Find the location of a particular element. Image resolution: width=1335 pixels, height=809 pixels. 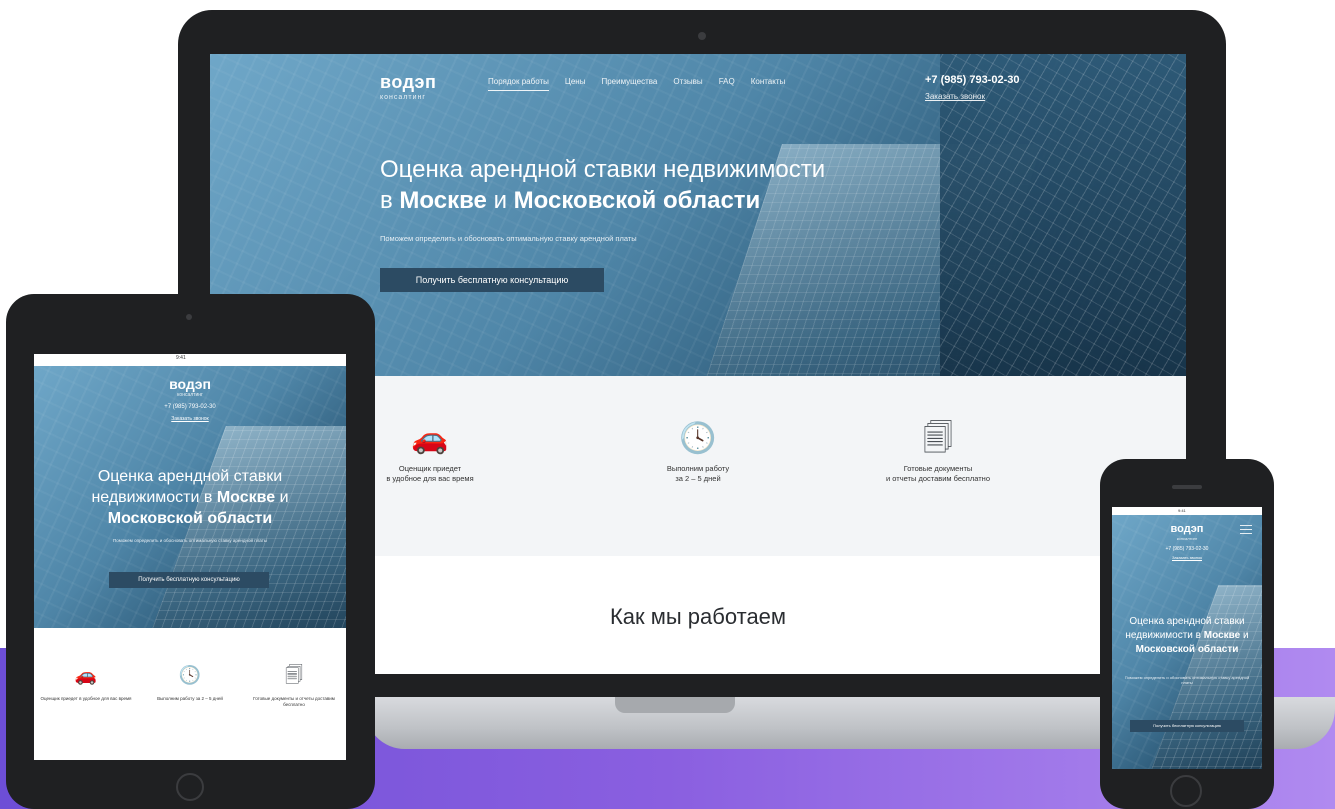

hero-title-prefix: в is located at coordinates (390, 200).